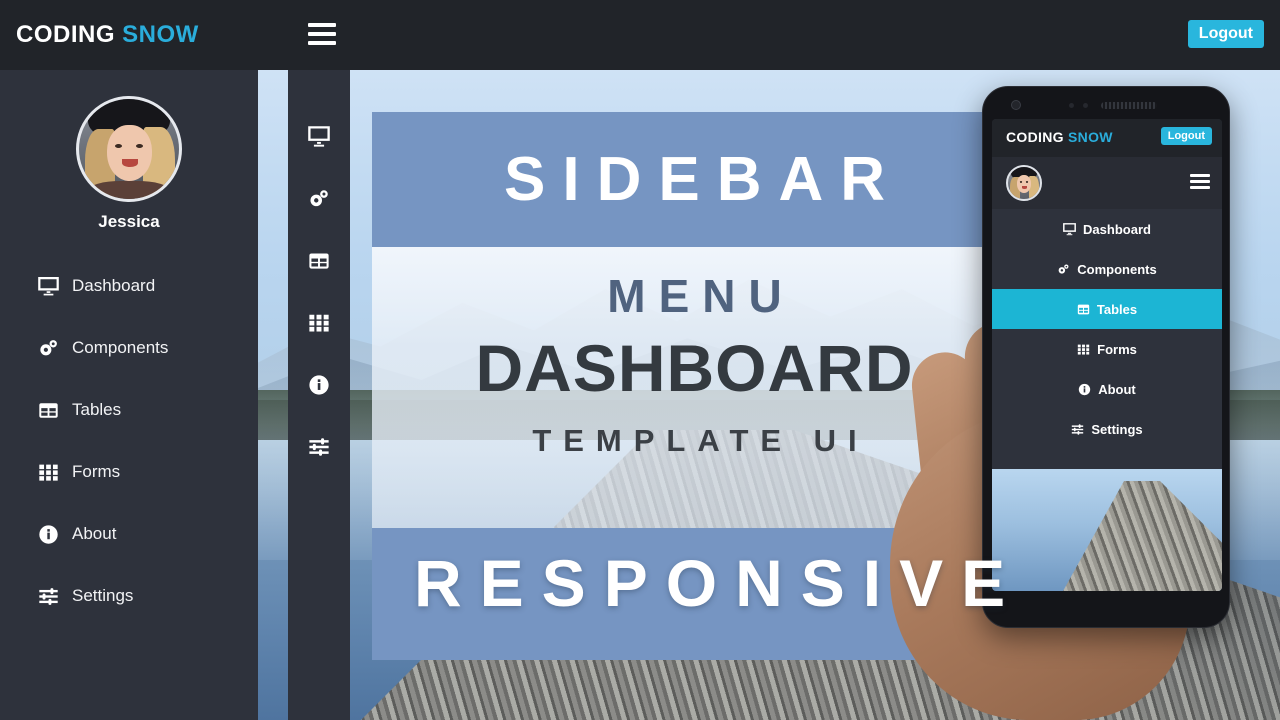  What do you see at coordinates (1117, 309) in the screenshot?
I see `phone-nav-label: Tables` at bounding box center [1117, 309].